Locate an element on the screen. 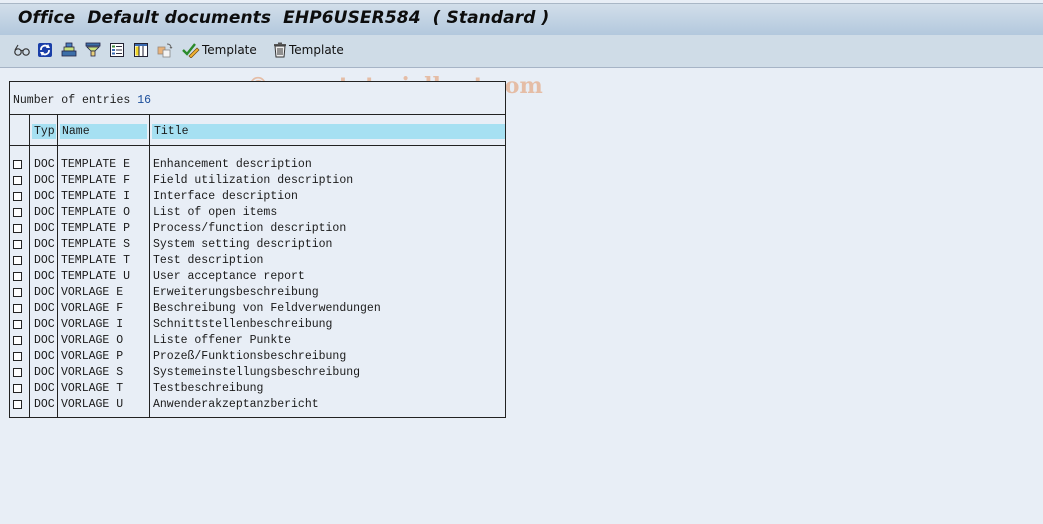 This screenshot has width=1043, height=524. application-toolbar: Template Template © www.tutorialkart.com is located at coordinates (521, 67).